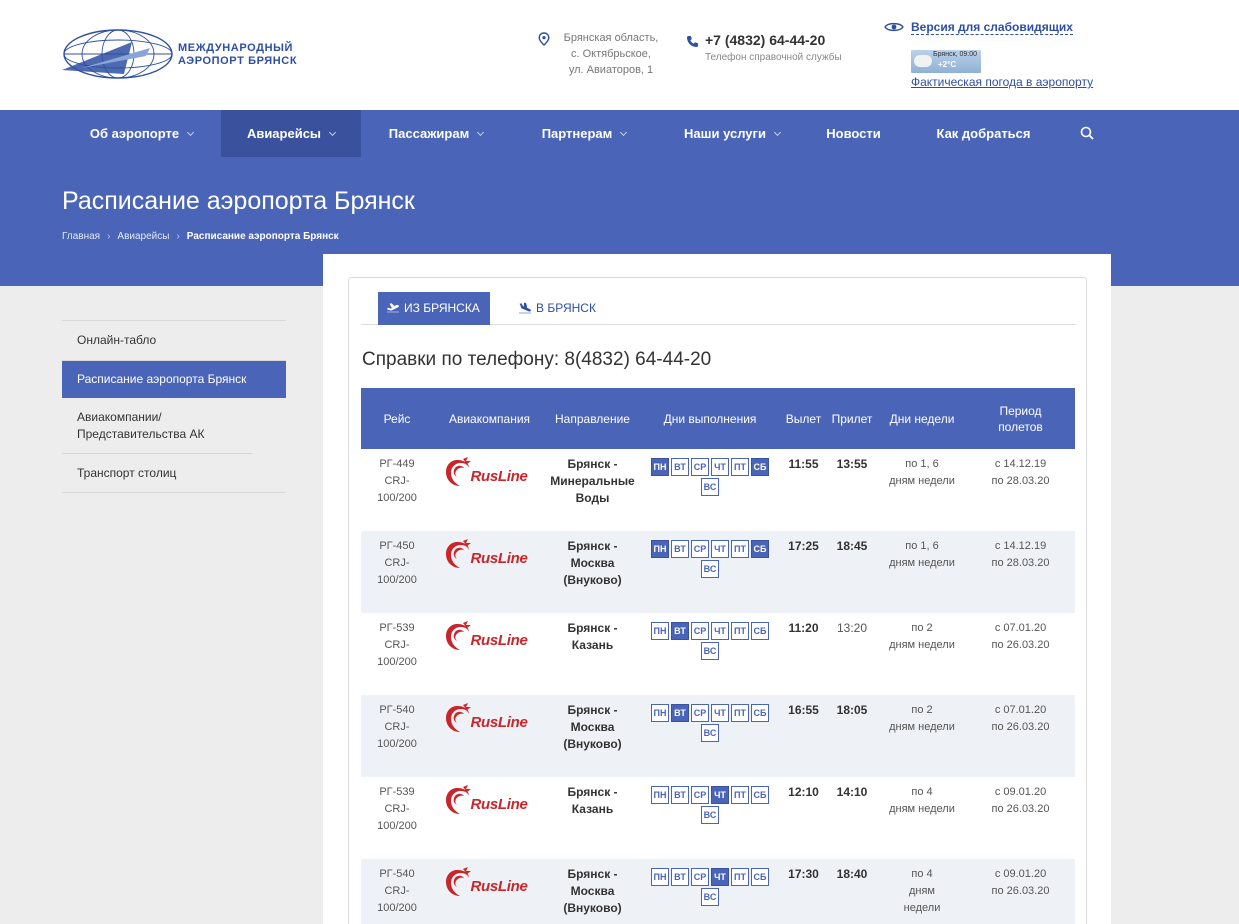  Describe the element at coordinates (141, 133) in the screenshot. I see `nav-item-about: Об аэропорте` at that location.